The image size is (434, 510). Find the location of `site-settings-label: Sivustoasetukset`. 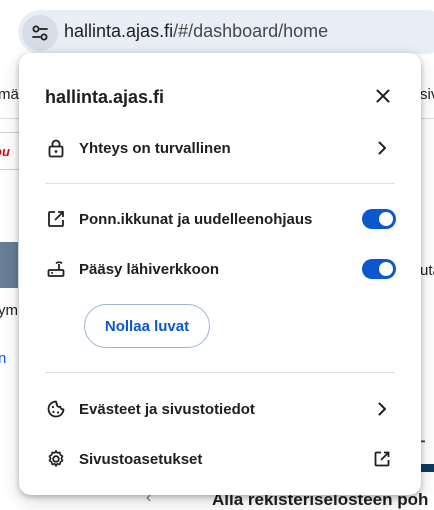

site-settings-label: Sivustoasetukset is located at coordinates (141, 459).